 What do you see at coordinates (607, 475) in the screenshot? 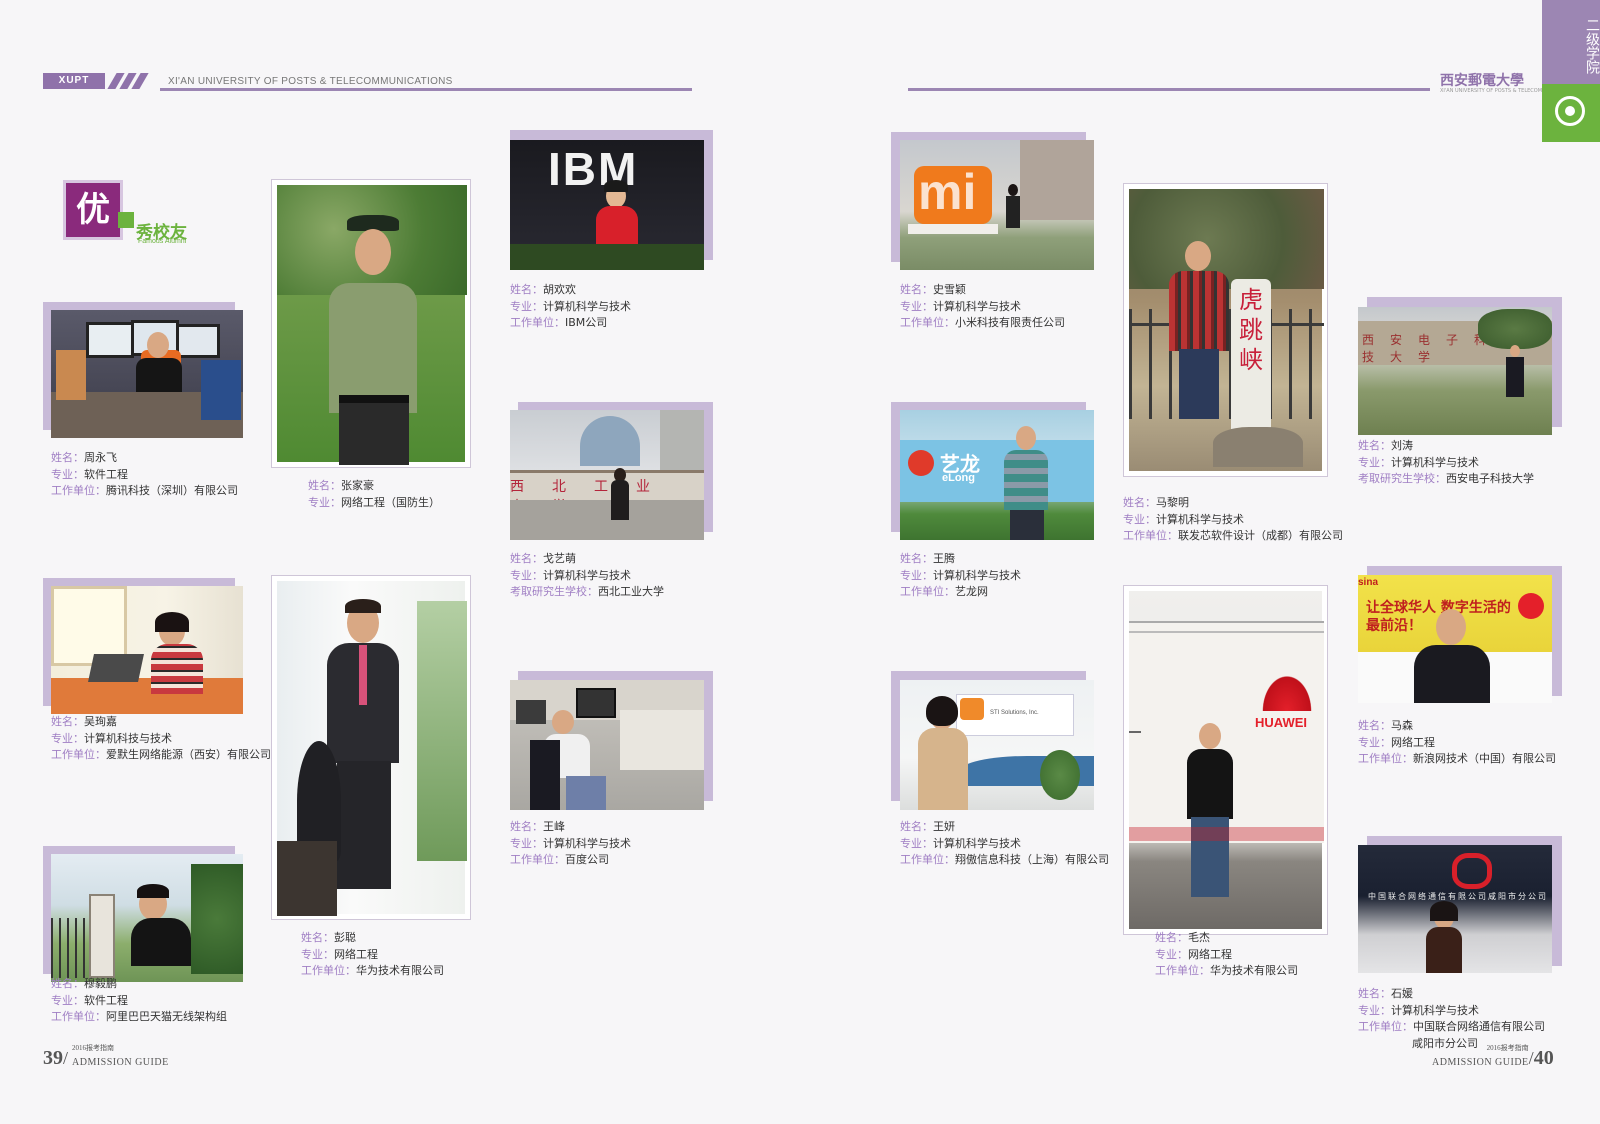
I see `photo-detail: 西北工业大学` at bounding box center [607, 475].